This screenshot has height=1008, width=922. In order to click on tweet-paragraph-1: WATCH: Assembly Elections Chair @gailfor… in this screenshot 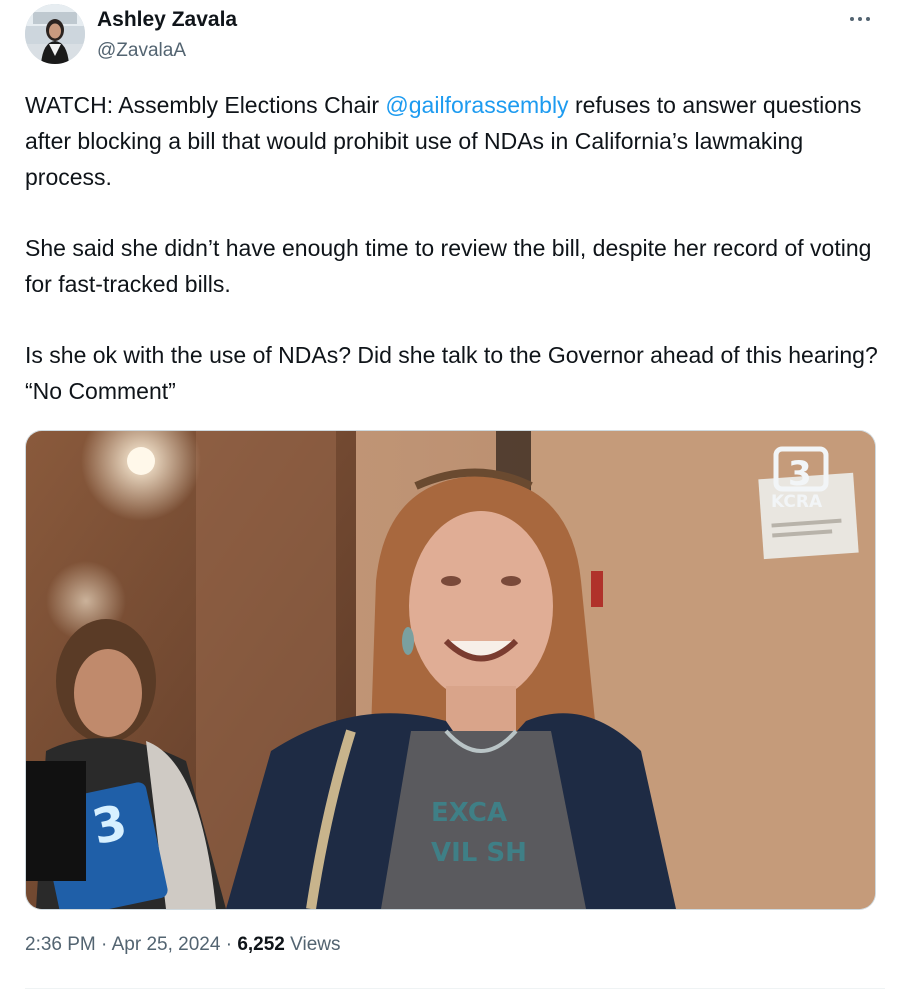, I will do `click(455, 141)`.